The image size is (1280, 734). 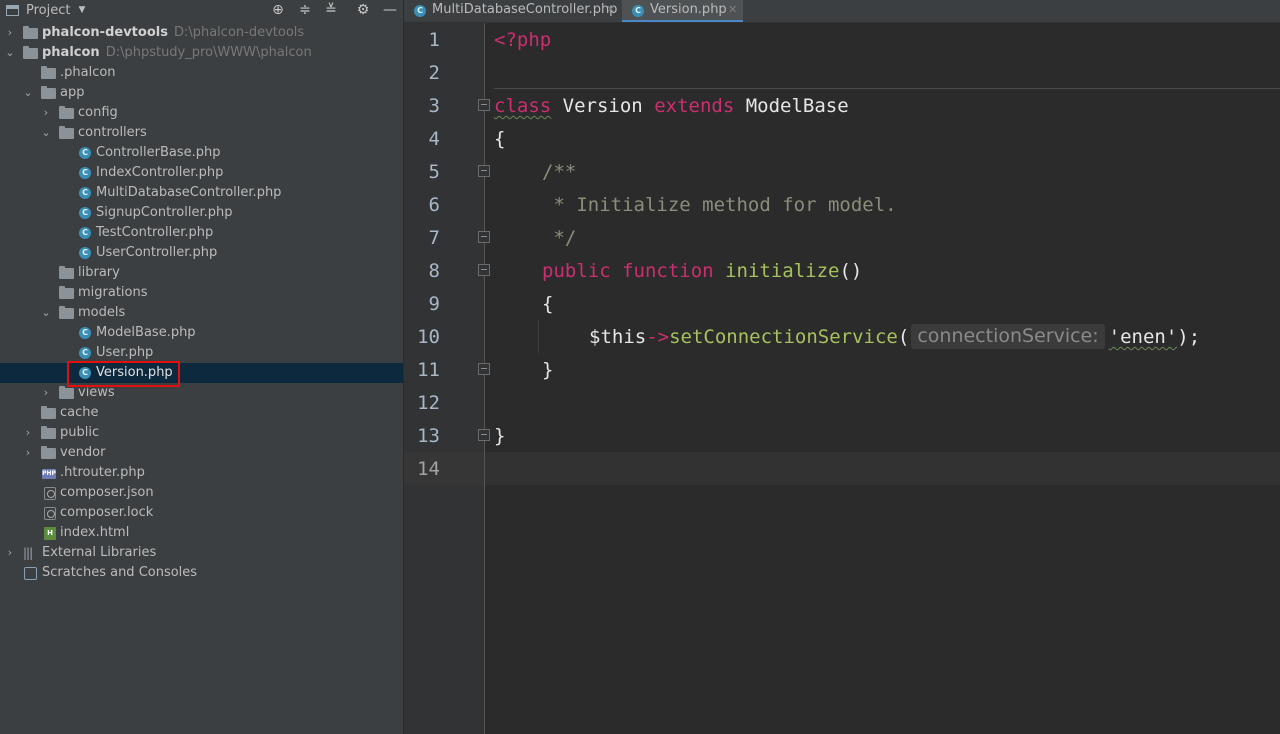 What do you see at coordinates (538, 336) in the screenshot?
I see `indent-guide` at bounding box center [538, 336].